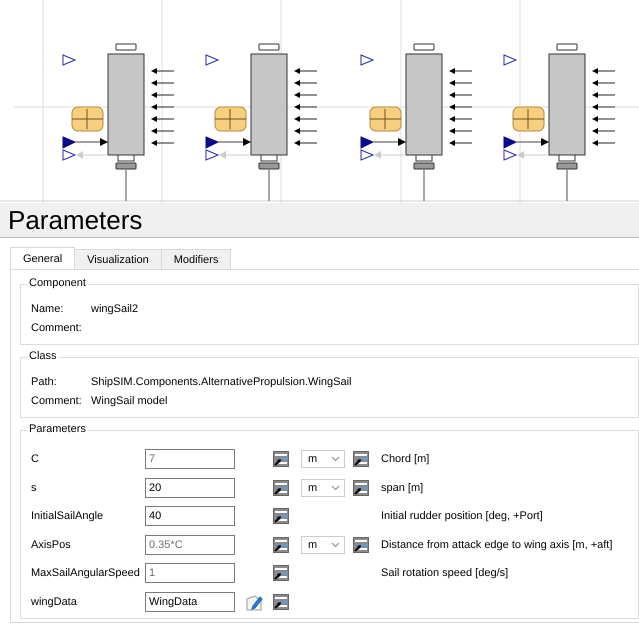 The width and height of the screenshot is (639, 632). I want to click on value-field: WingData, so click(190, 602).